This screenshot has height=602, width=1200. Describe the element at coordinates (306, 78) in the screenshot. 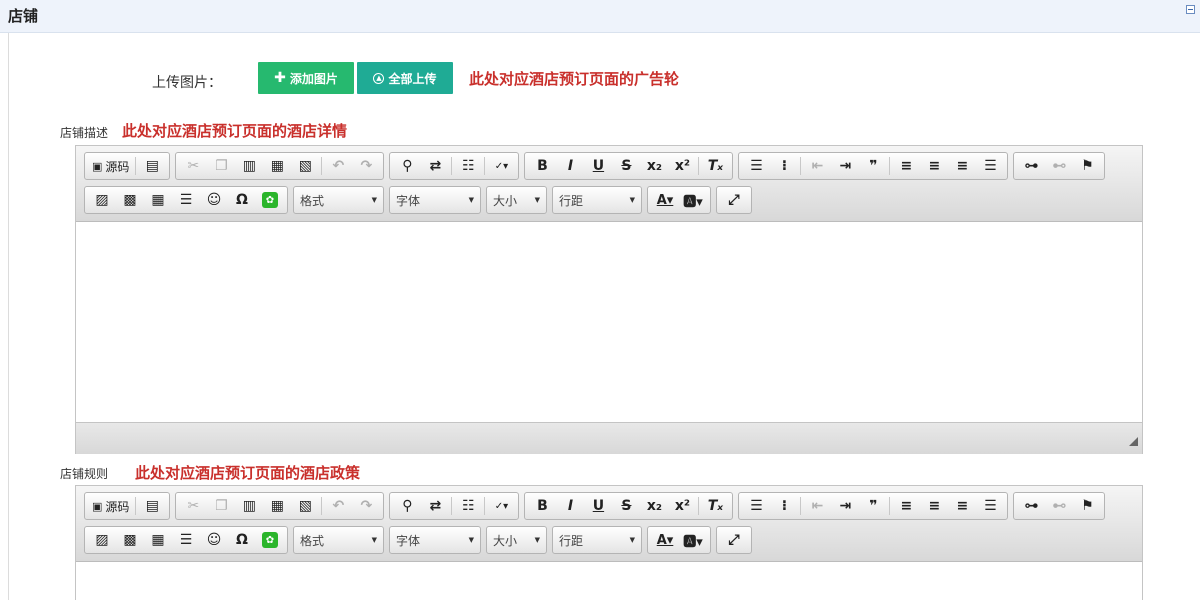

I see `add-image-button: ✚ 添加图片` at that location.